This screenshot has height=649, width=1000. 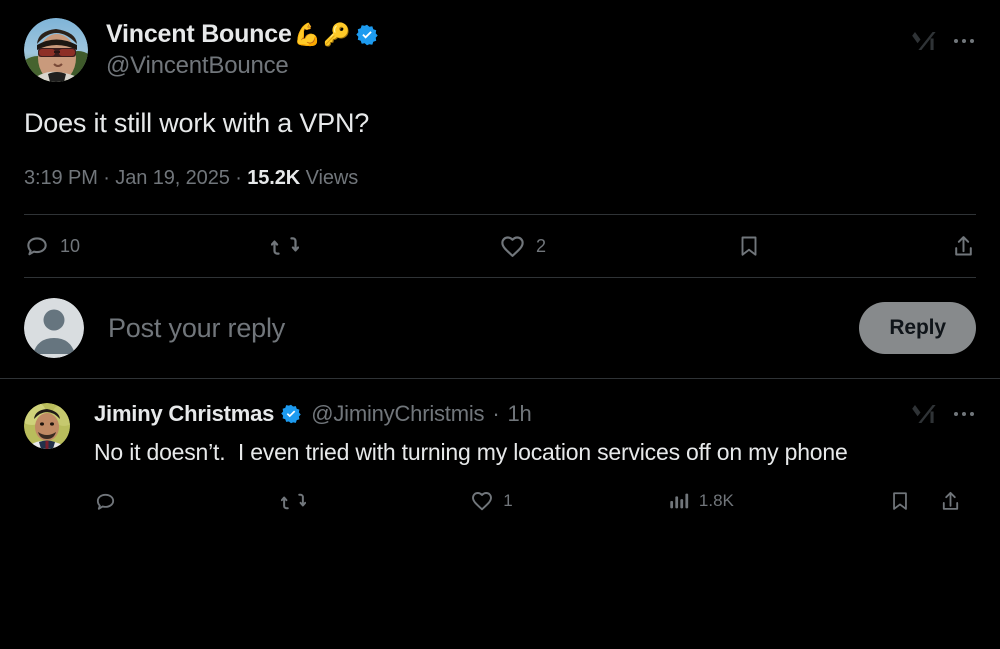 What do you see at coordinates (541, 245) in the screenshot?
I see `like-count: 2` at bounding box center [541, 245].